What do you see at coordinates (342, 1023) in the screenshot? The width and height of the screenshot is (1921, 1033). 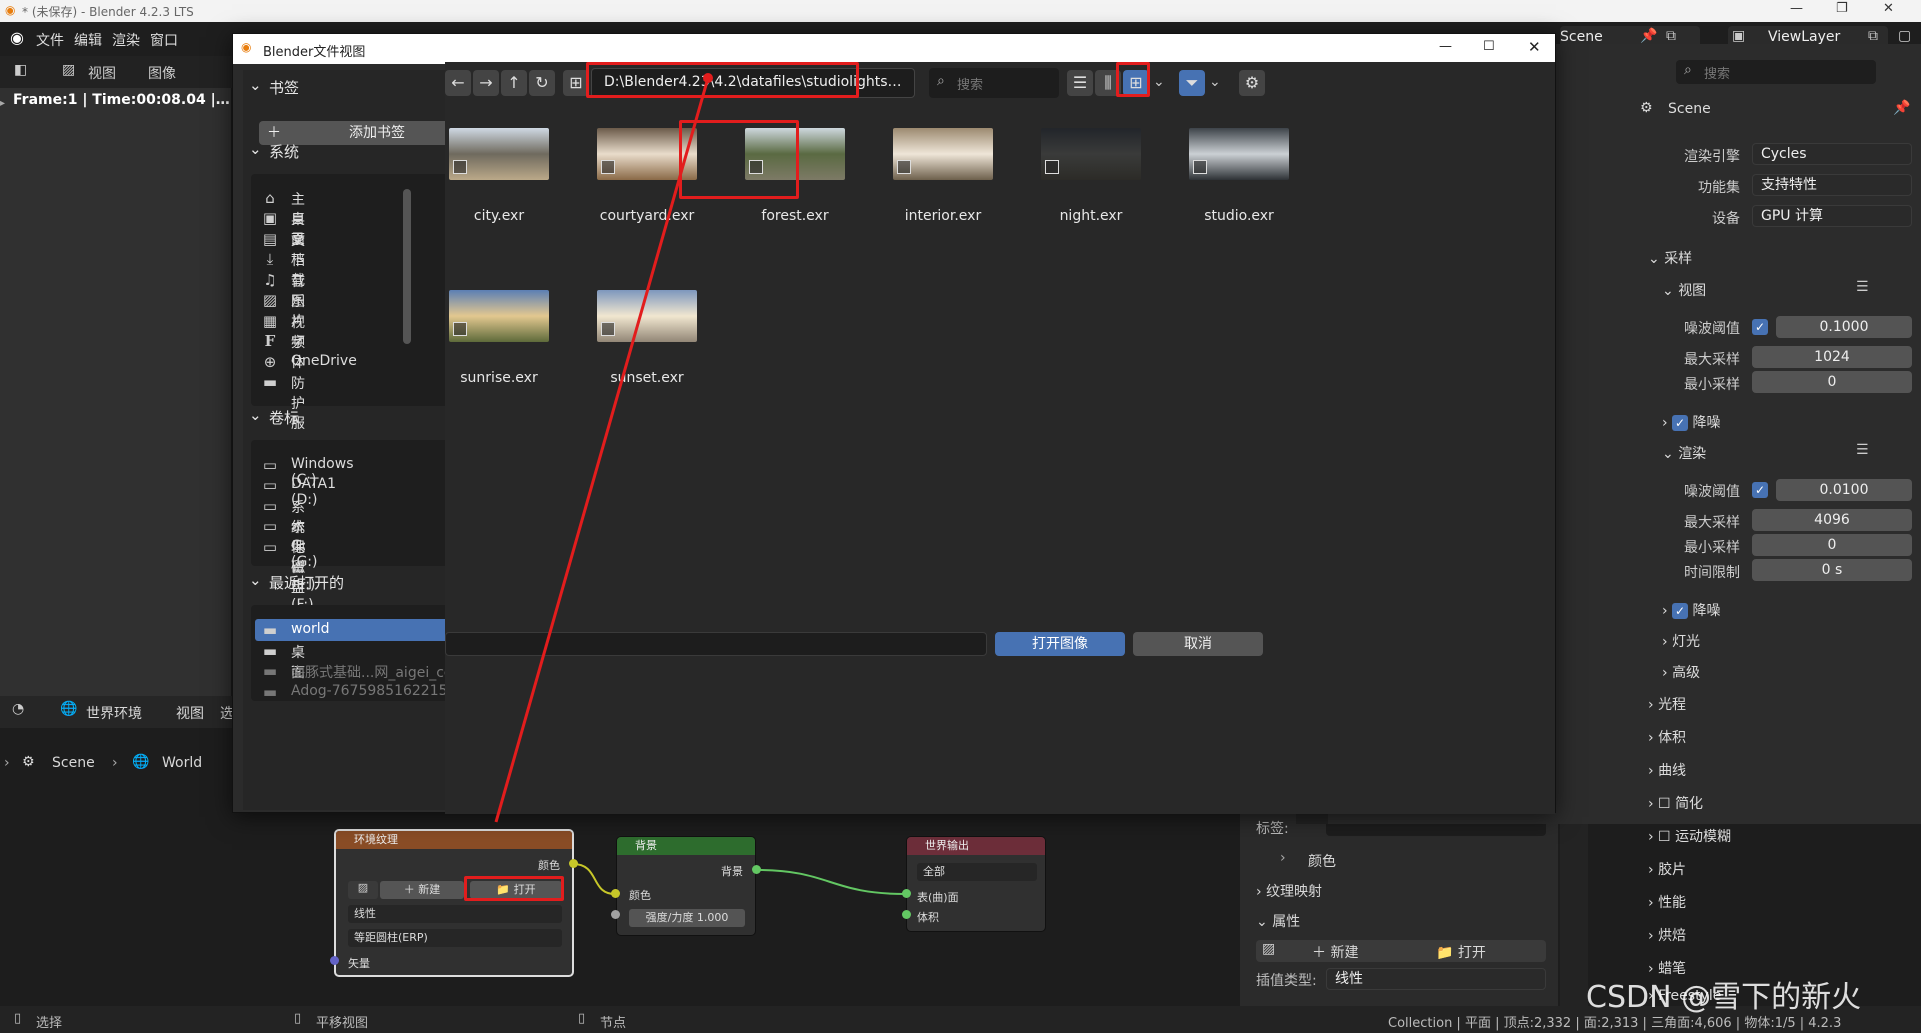 I see `status-pan: 平移视图` at bounding box center [342, 1023].